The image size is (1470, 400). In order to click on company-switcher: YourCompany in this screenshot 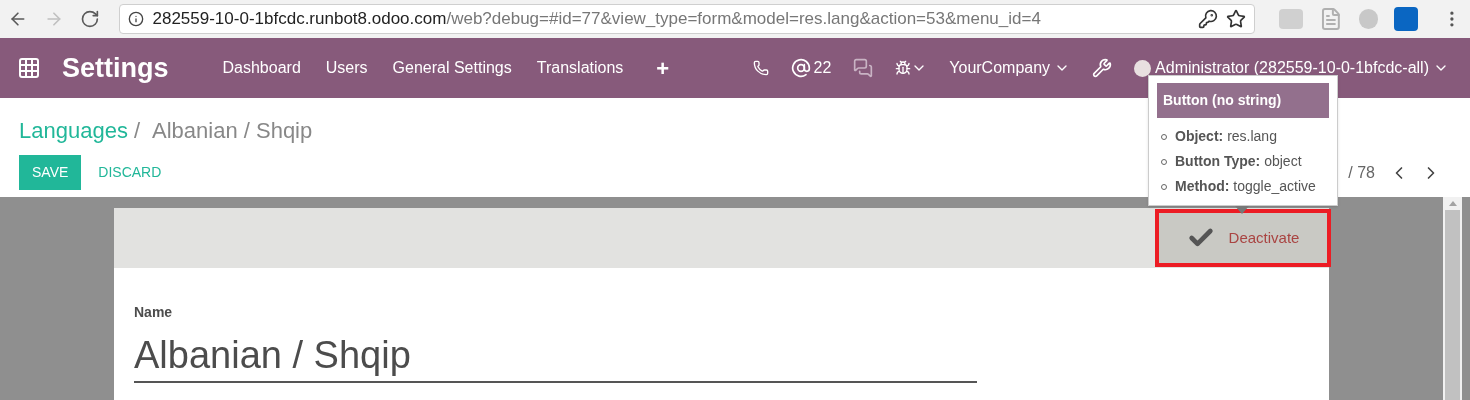, I will do `click(1000, 68)`.